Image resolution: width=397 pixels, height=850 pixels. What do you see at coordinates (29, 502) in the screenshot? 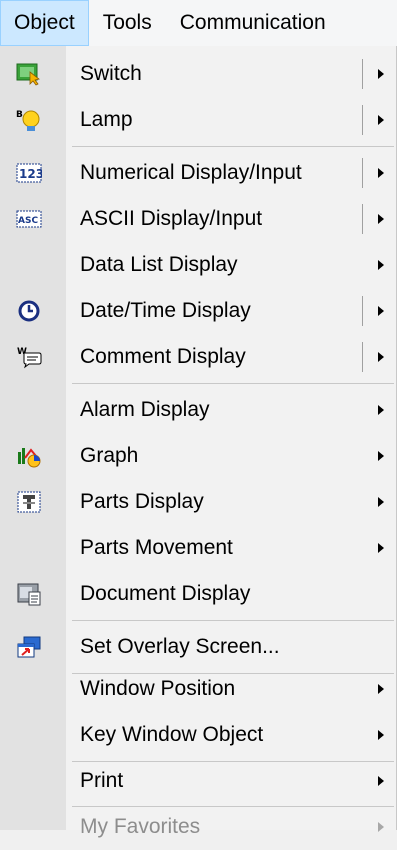
I see `parts-icon` at bounding box center [29, 502].